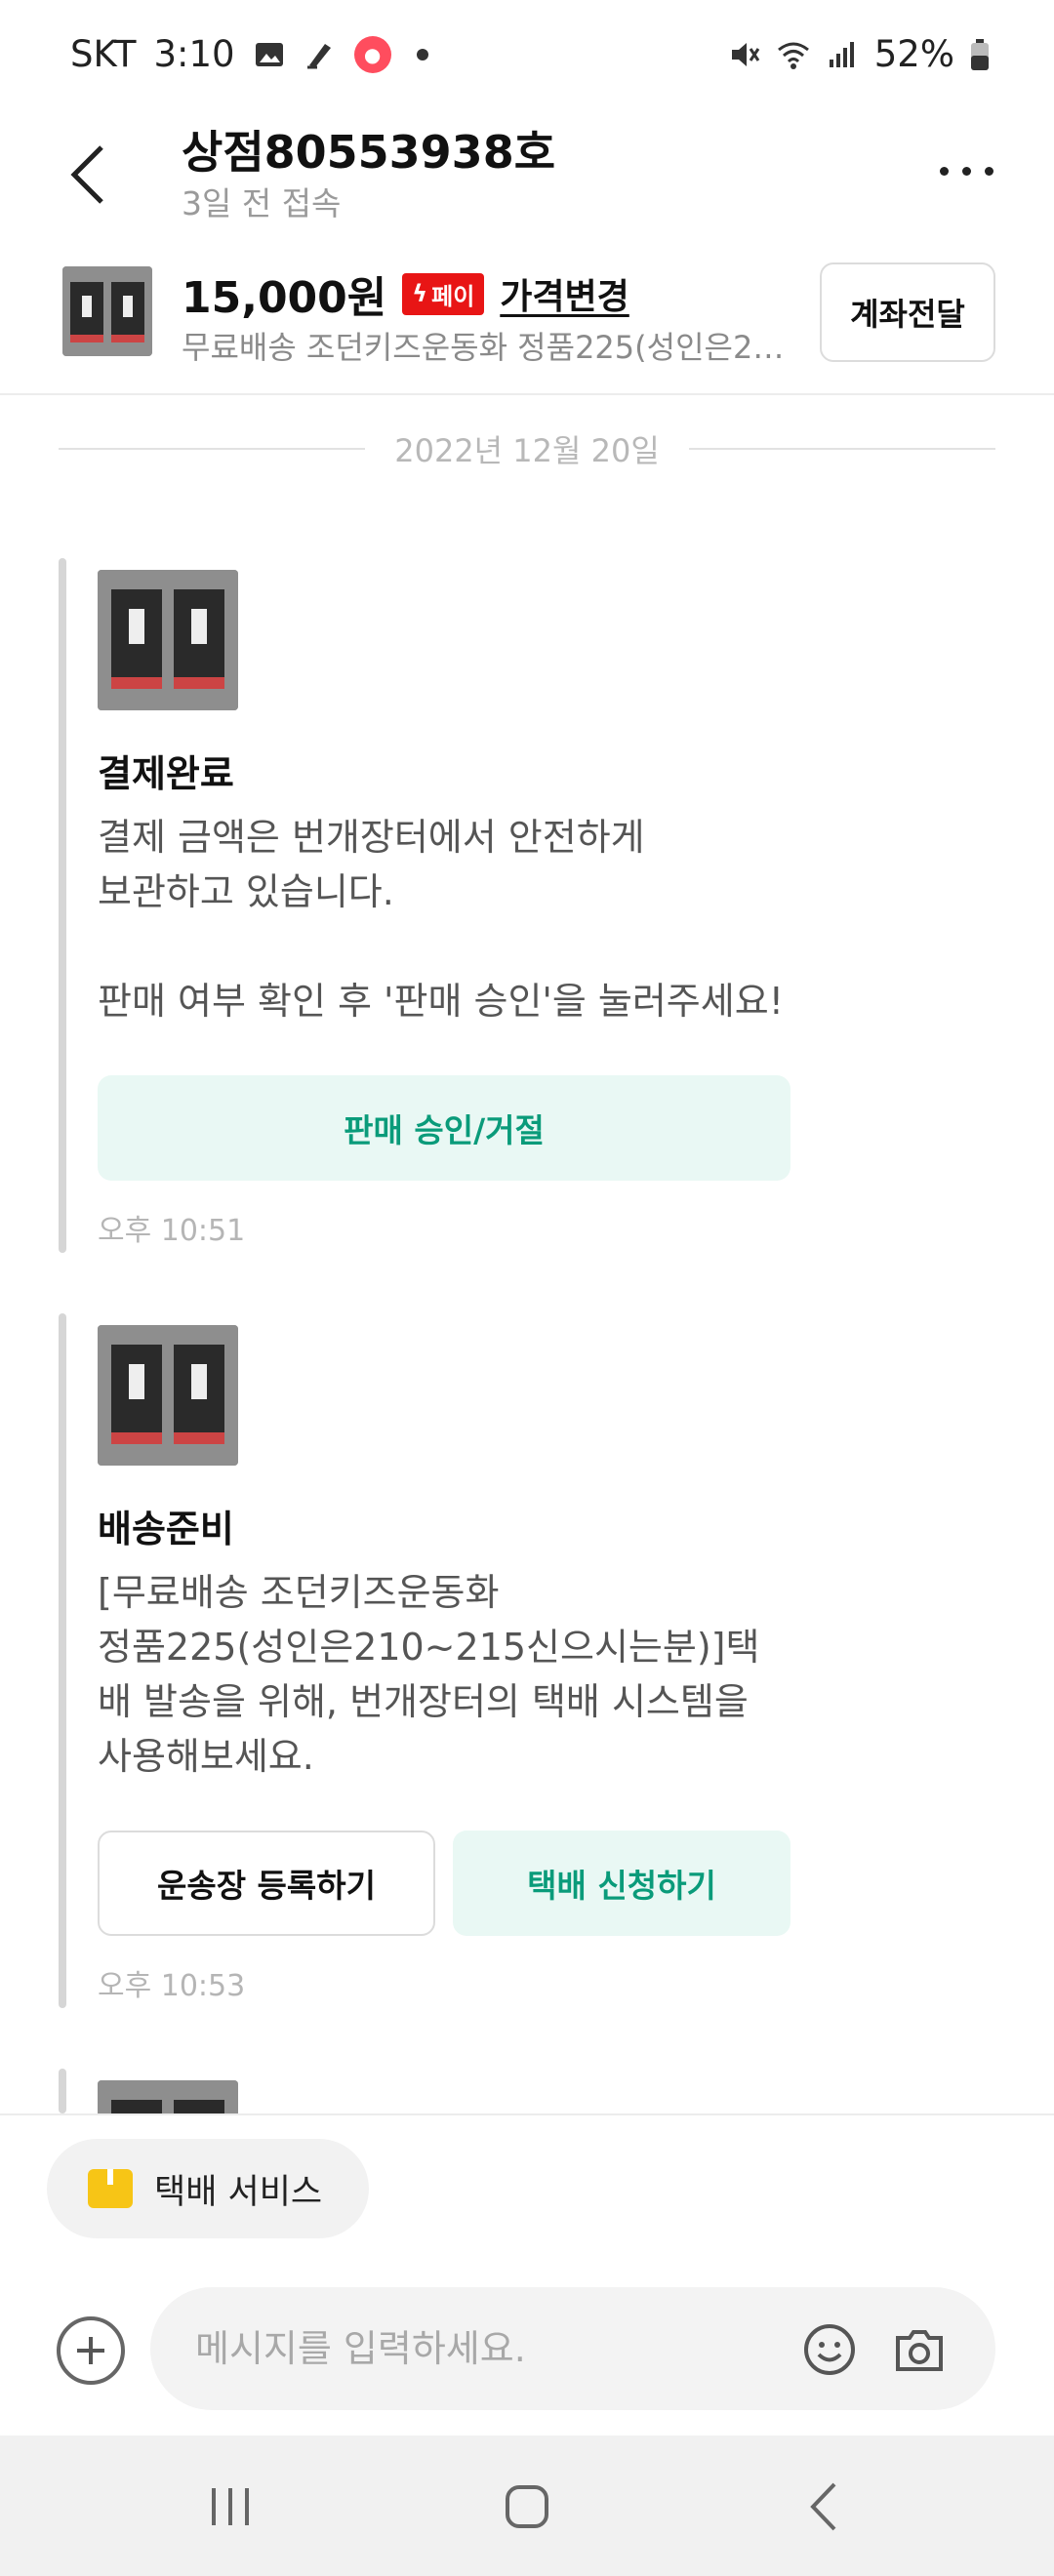 Image resolution: width=1054 pixels, height=2576 pixels. Describe the element at coordinates (269, 54) in the screenshot. I see `gallery-icon` at that location.